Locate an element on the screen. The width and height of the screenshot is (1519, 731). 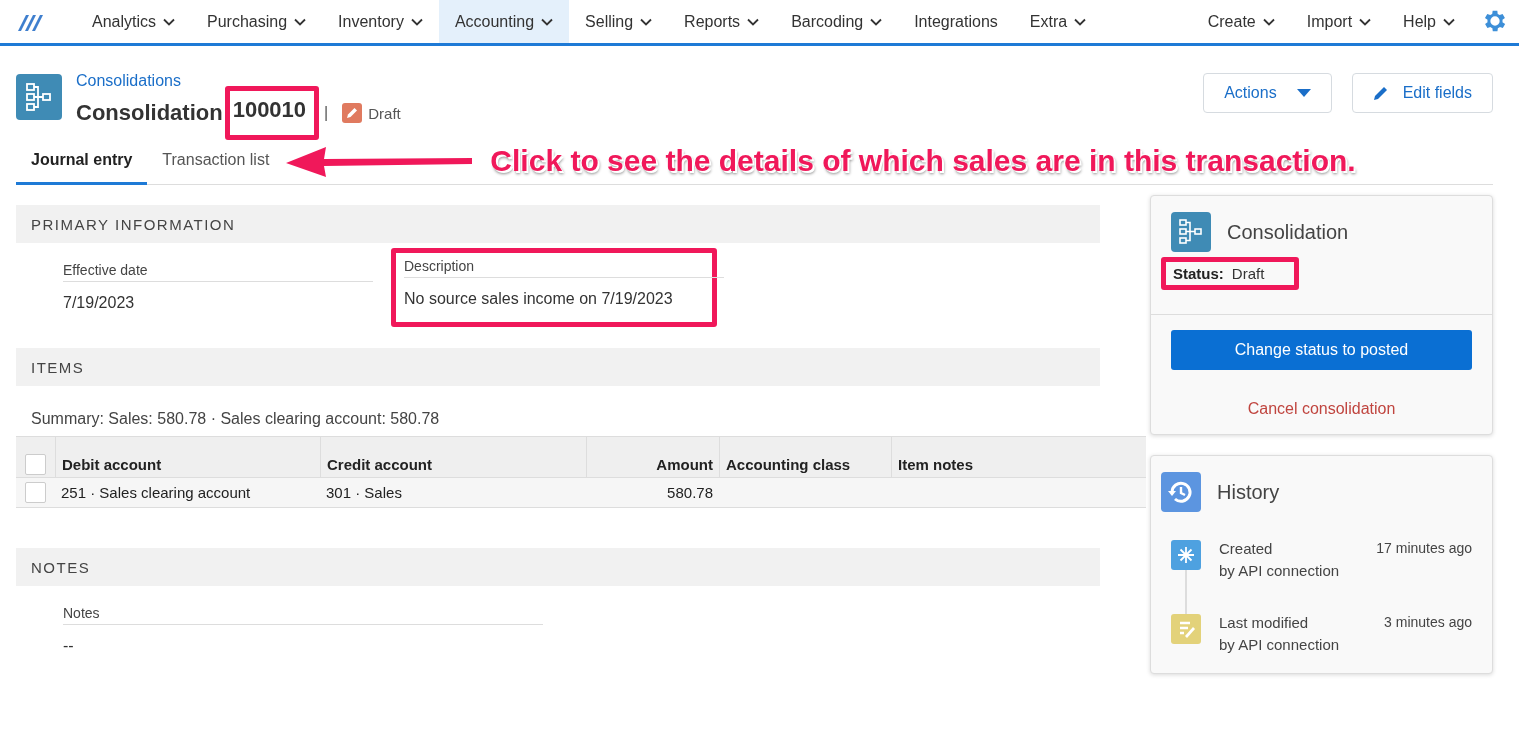
nav-menu-item: Barcoding is located at coordinates (837, 21).